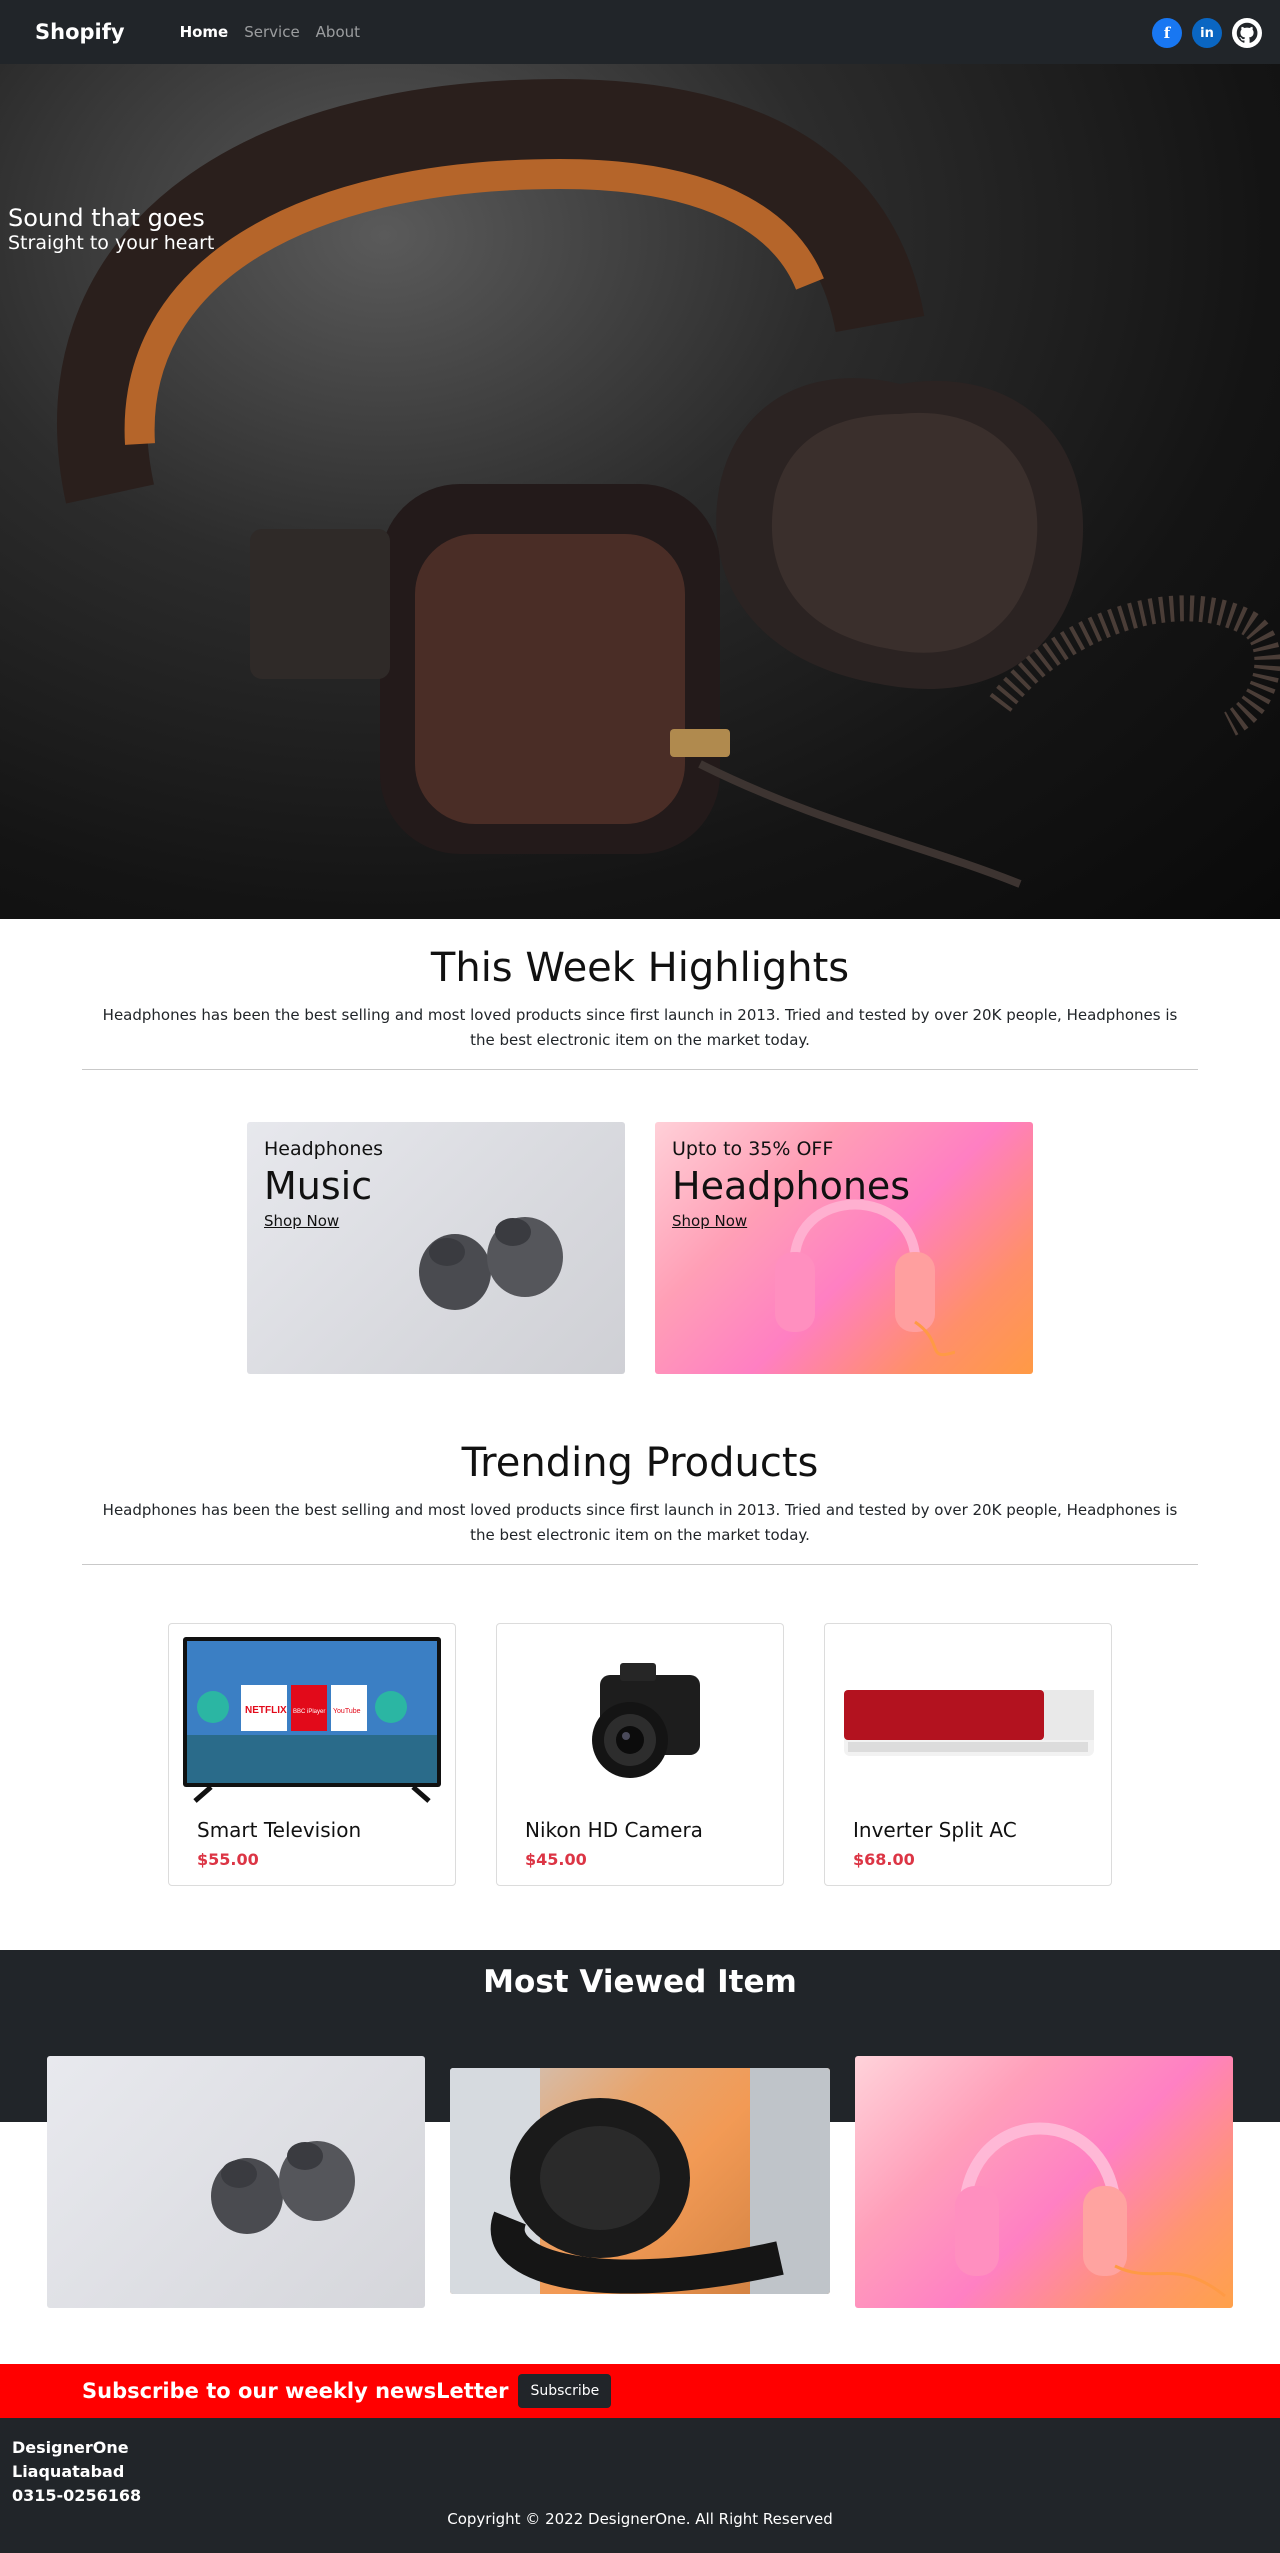  Describe the element at coordinates (935, 1830) in the screenshot. I see `product-name: Inverter Split AC` at that location.